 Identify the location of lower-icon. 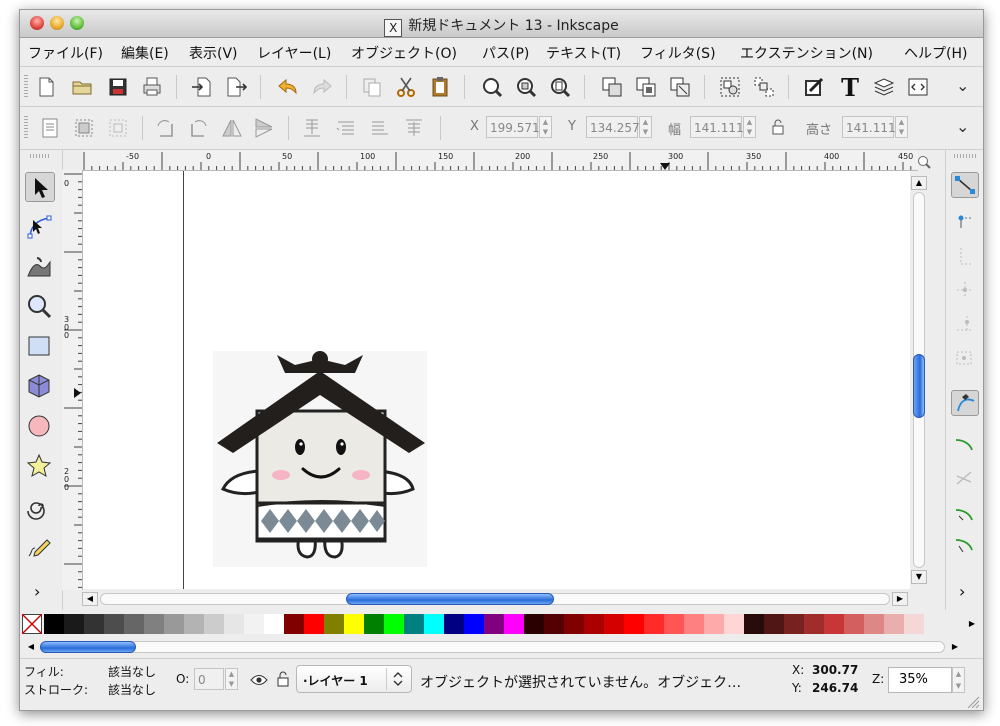
(380, 128).